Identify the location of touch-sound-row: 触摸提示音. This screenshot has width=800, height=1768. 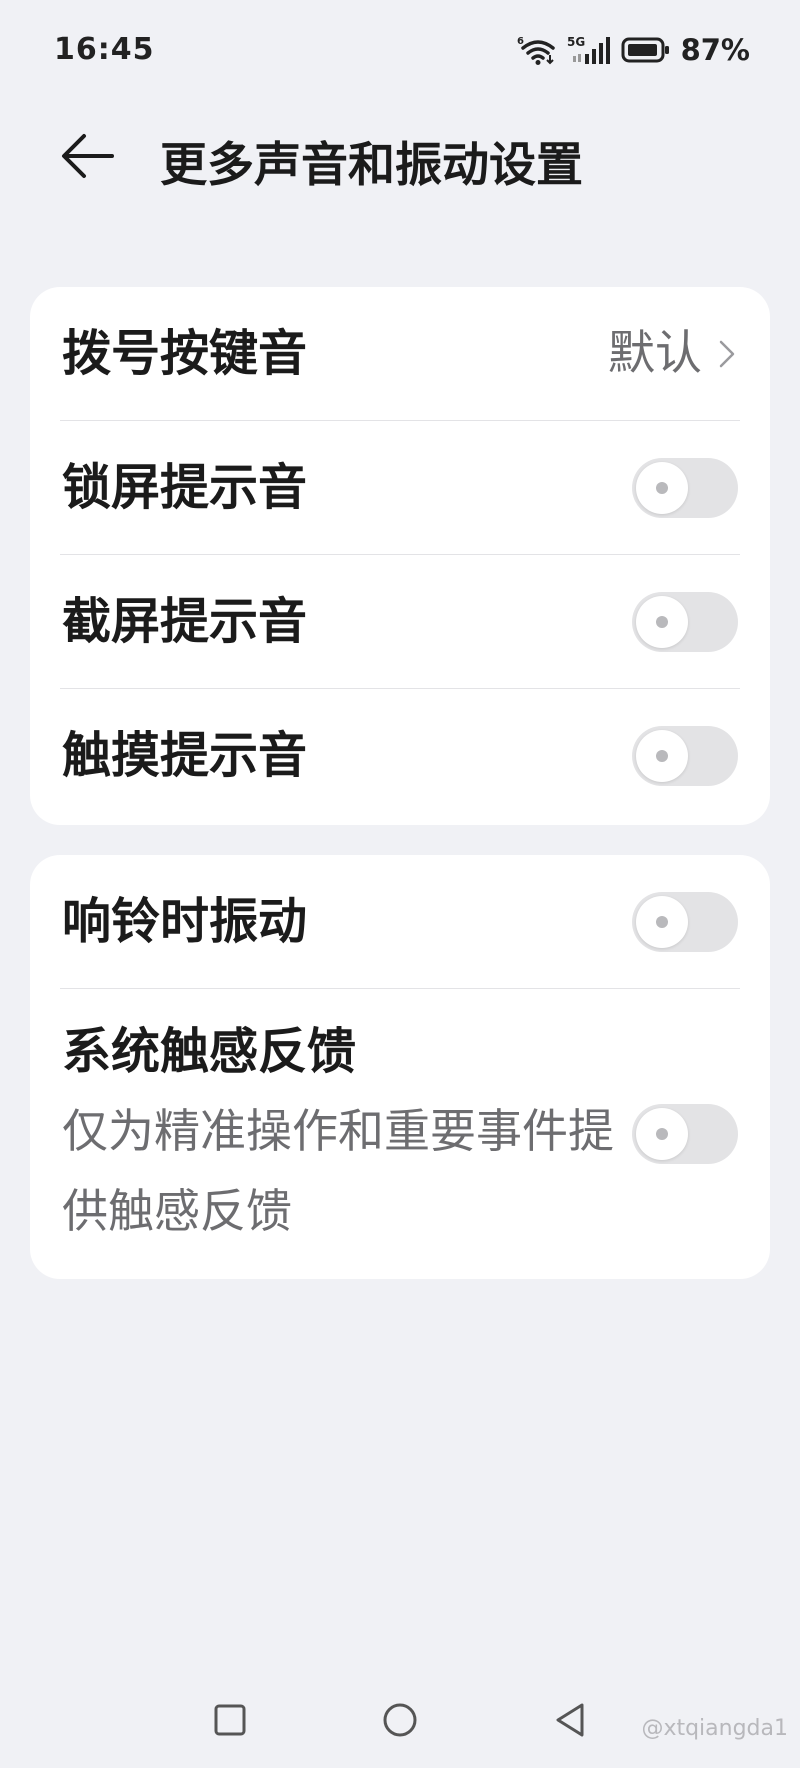
(400, 756).